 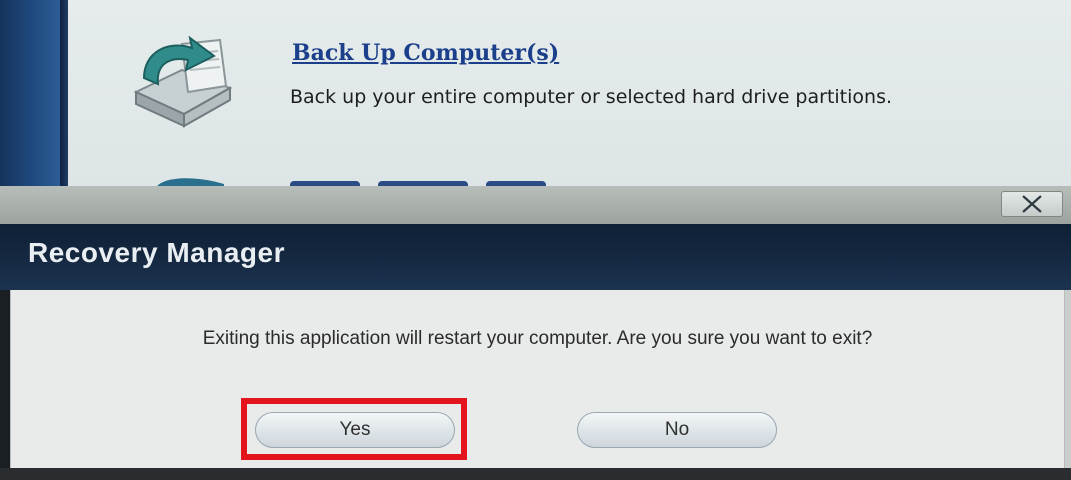 What do you see at coordinates (355, 430) in the screenshot?
I see `yes-button: Yes` at bounding box center [355, 430].